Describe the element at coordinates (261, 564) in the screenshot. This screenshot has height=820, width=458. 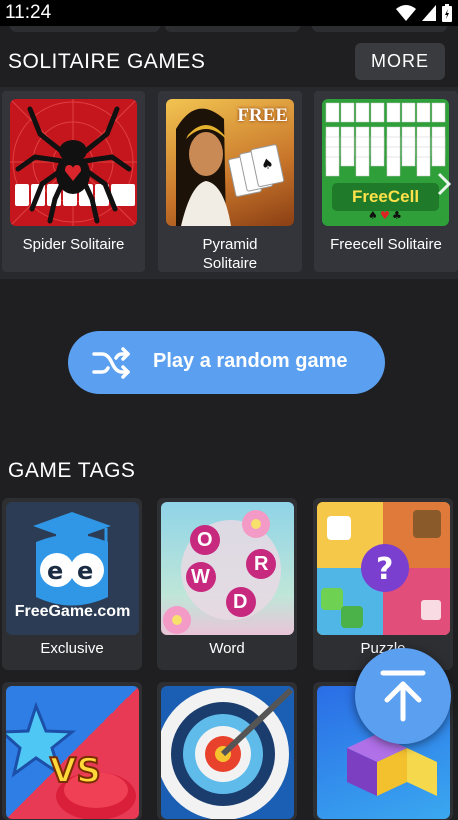
I see `word-letter-r: R` at that location.